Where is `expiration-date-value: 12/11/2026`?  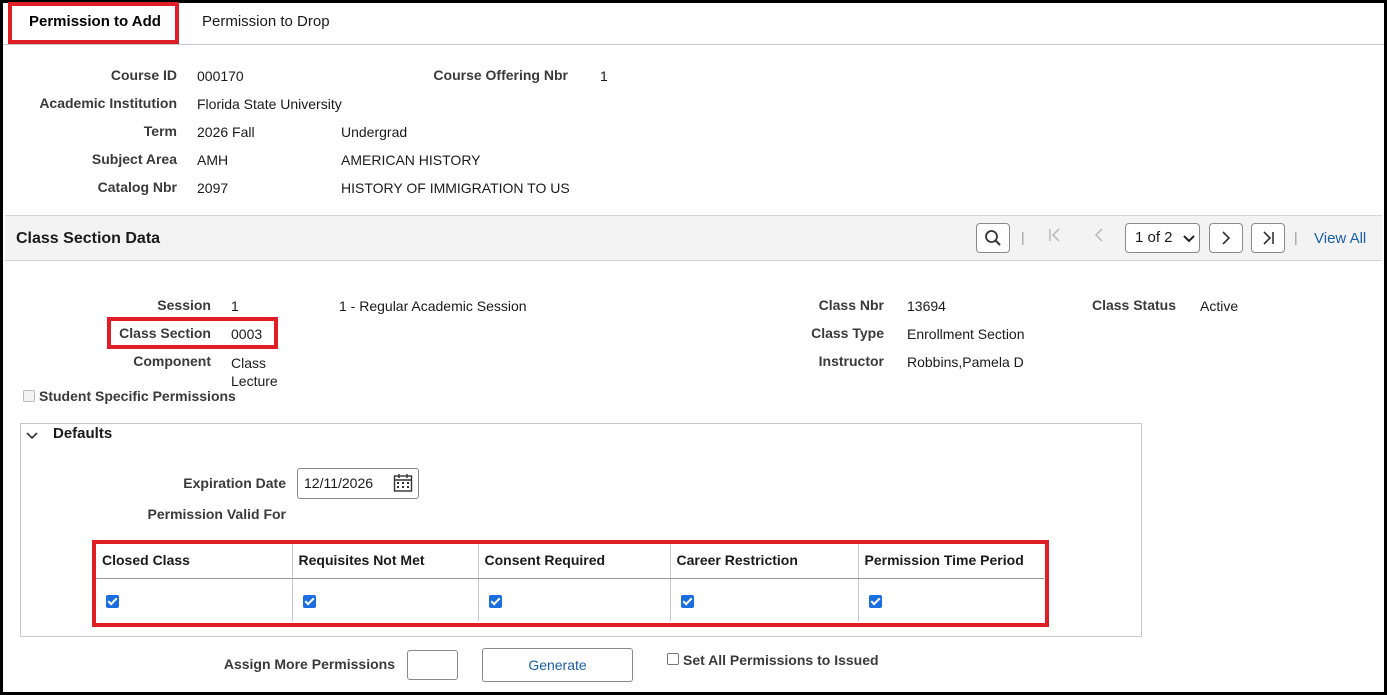
expiration-date-value: 12/11/2026 is located at coordinates (339, 483).